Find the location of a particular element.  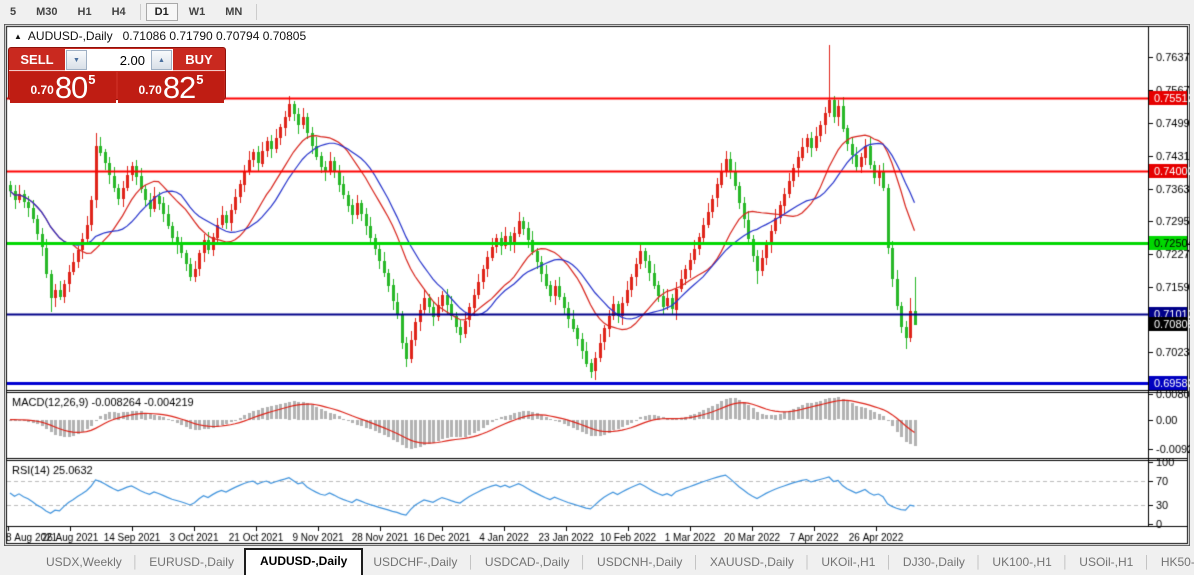

volume-stepper: ▼ 2.00 ▲ is located at coordinates (119, 60).